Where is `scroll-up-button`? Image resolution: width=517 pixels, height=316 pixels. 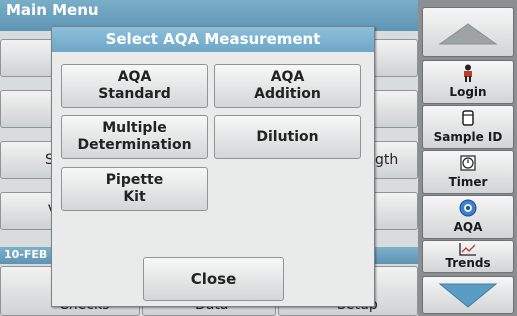 scroll-up-button is located at coordinates (468, 32).